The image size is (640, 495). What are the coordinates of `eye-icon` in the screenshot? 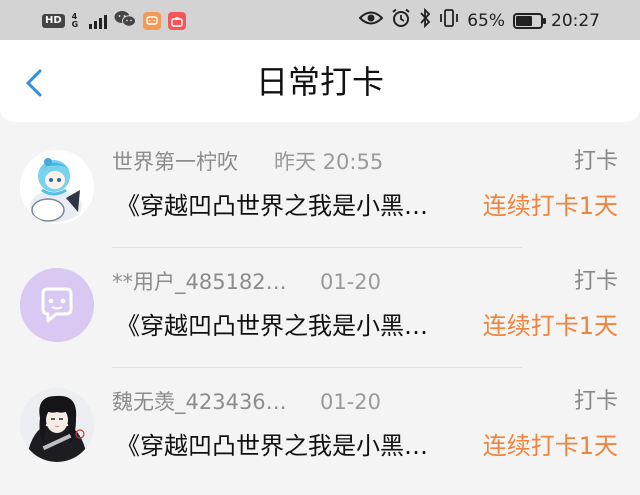 It's located at (371, 20).